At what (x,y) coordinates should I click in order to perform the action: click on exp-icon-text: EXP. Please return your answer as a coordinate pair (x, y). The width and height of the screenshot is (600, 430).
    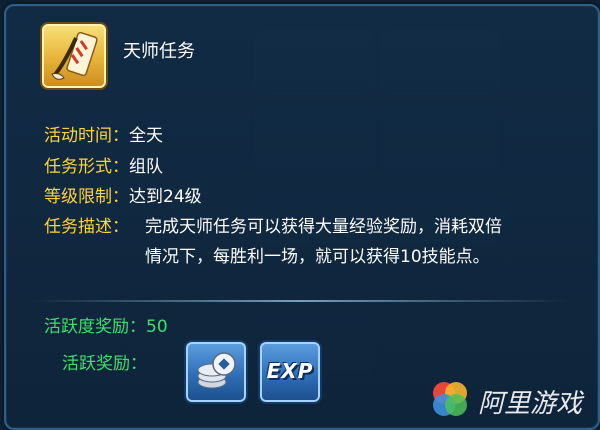
    Looking at the image, I should click on (290, 371).